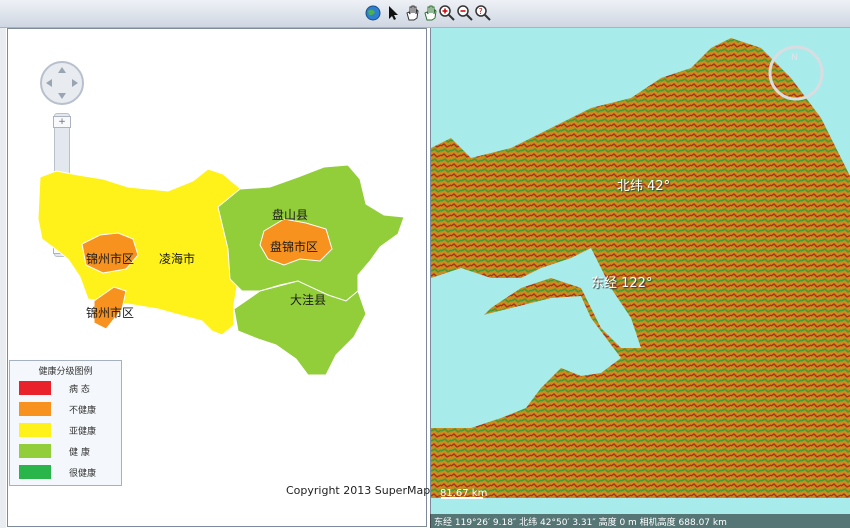  I want to click on region-label-panshan: 盘山县, so click(290, 215).